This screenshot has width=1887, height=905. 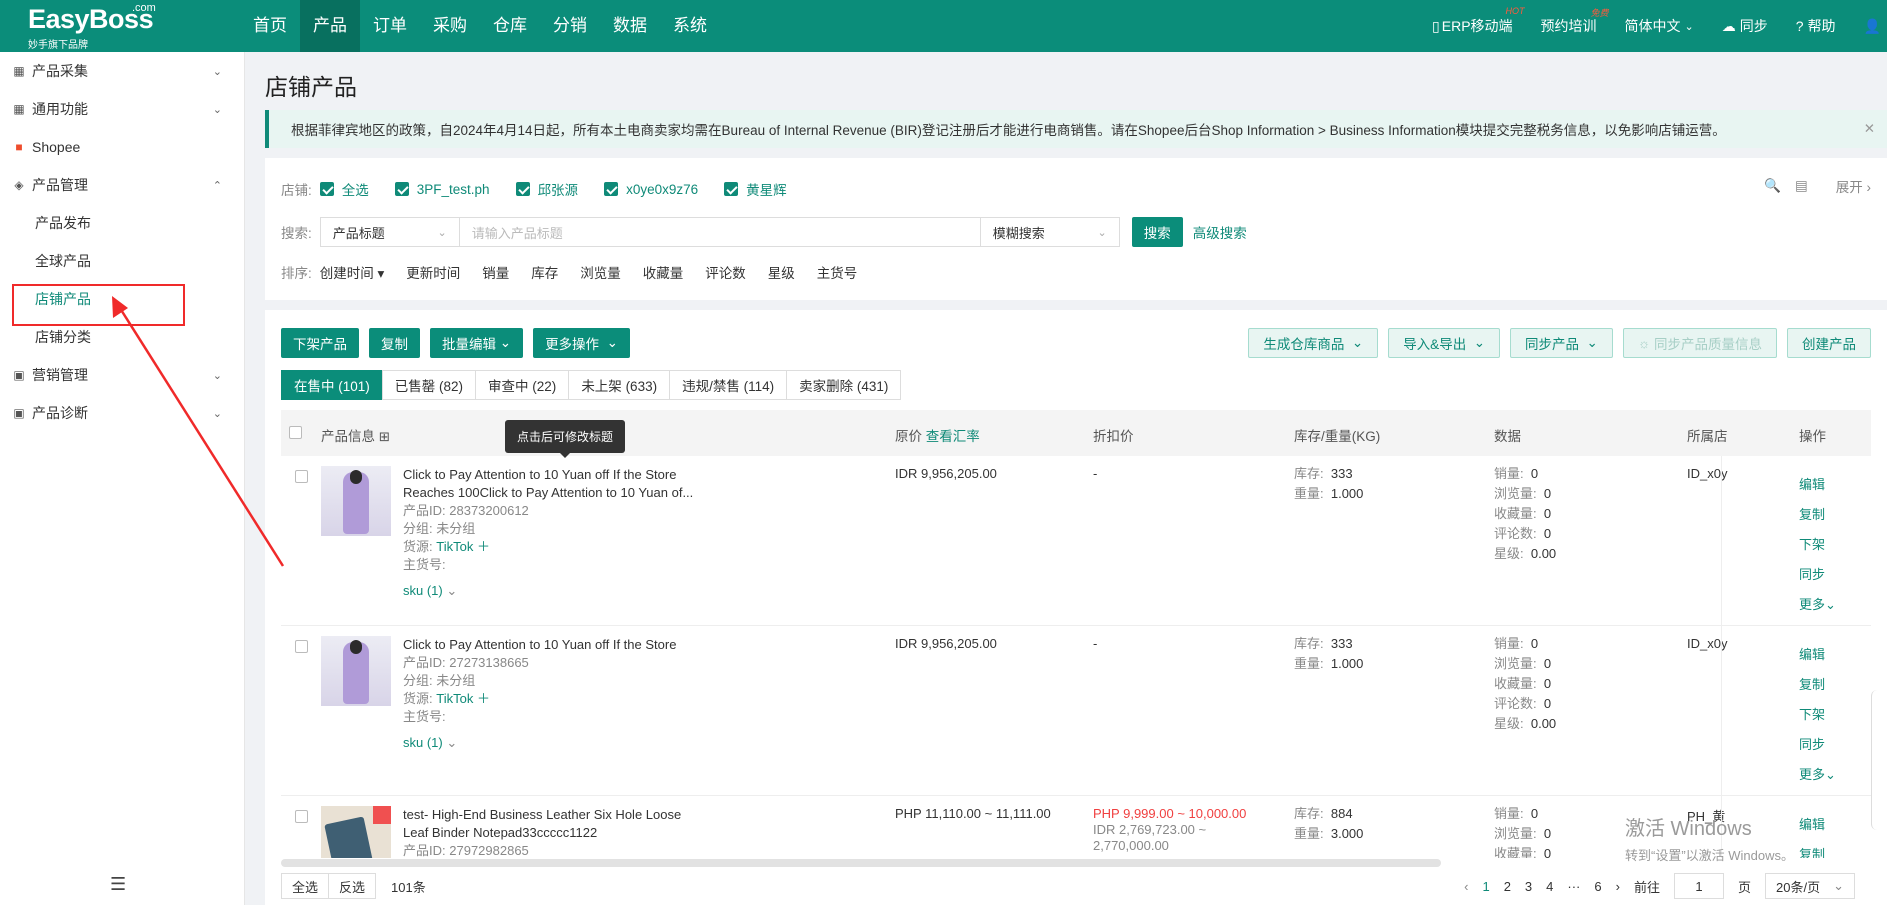 I want to click on sync-link: ☁ 同步, so click(x=1745, y=26).